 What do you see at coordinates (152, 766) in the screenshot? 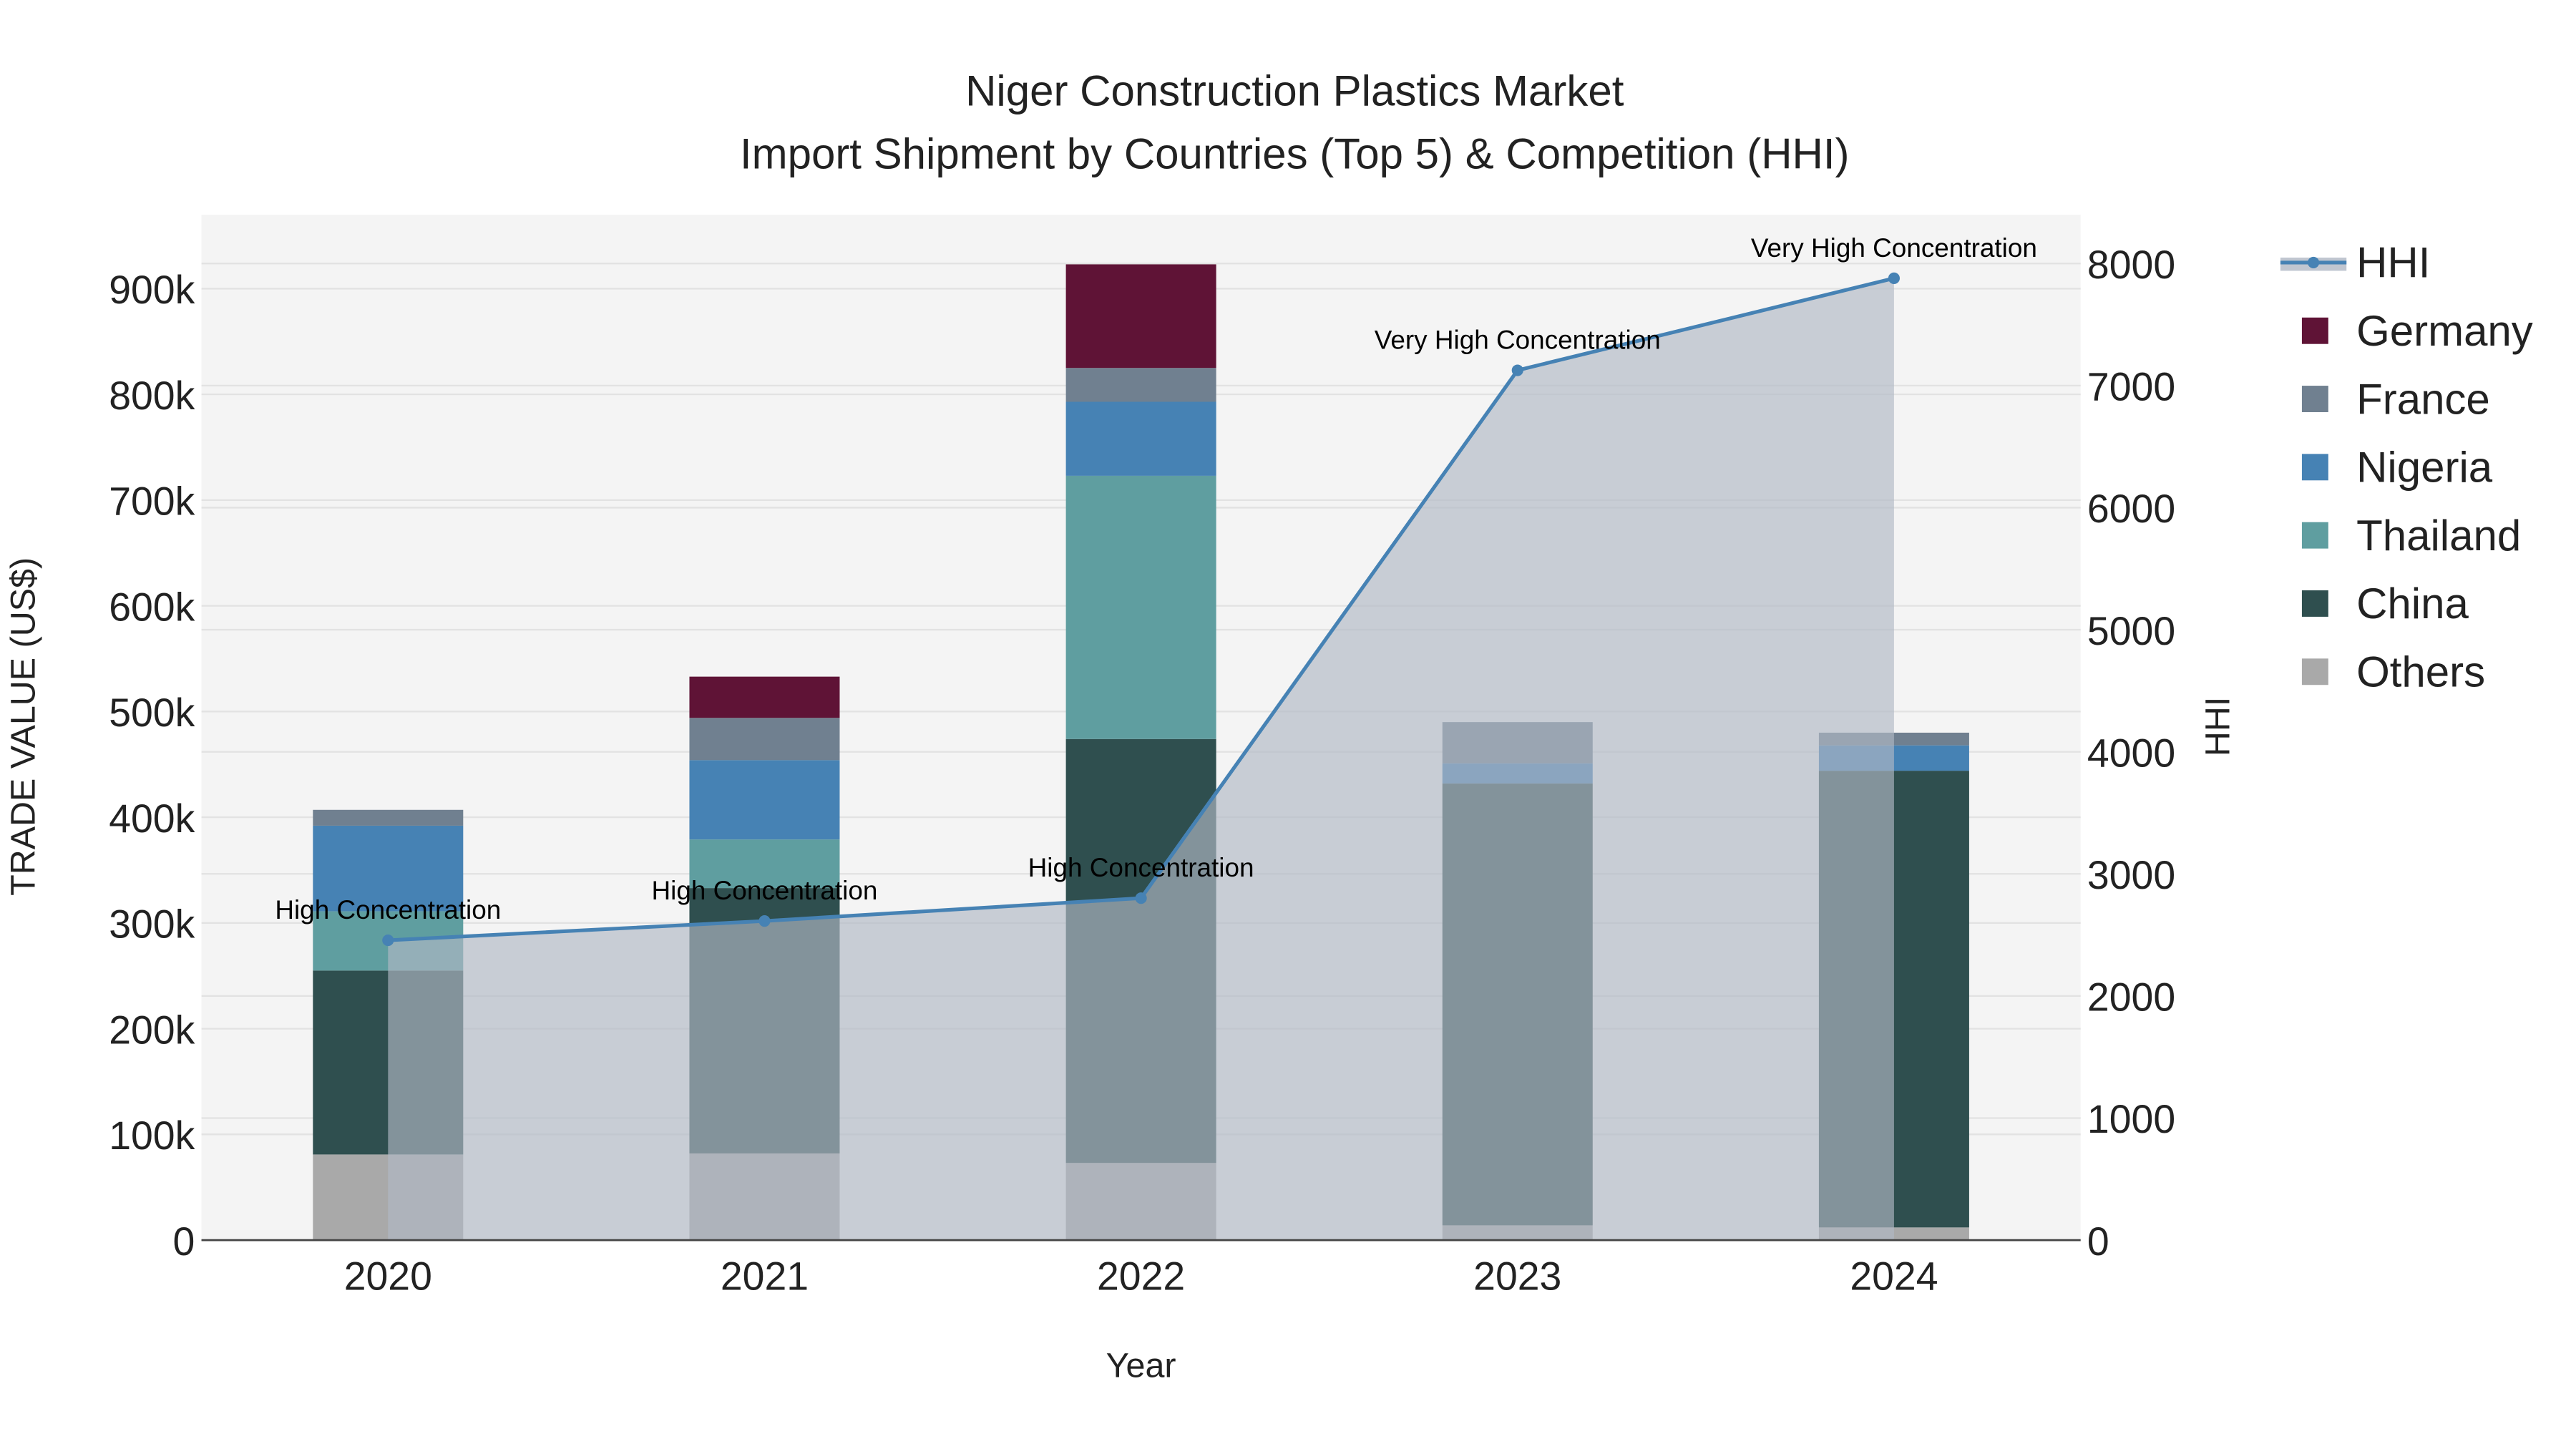
I see `y-axis-ticks: 0 100k 200k 300k 400k 500k 600k 700k 800k 900k` at bounding box center [152, 766].